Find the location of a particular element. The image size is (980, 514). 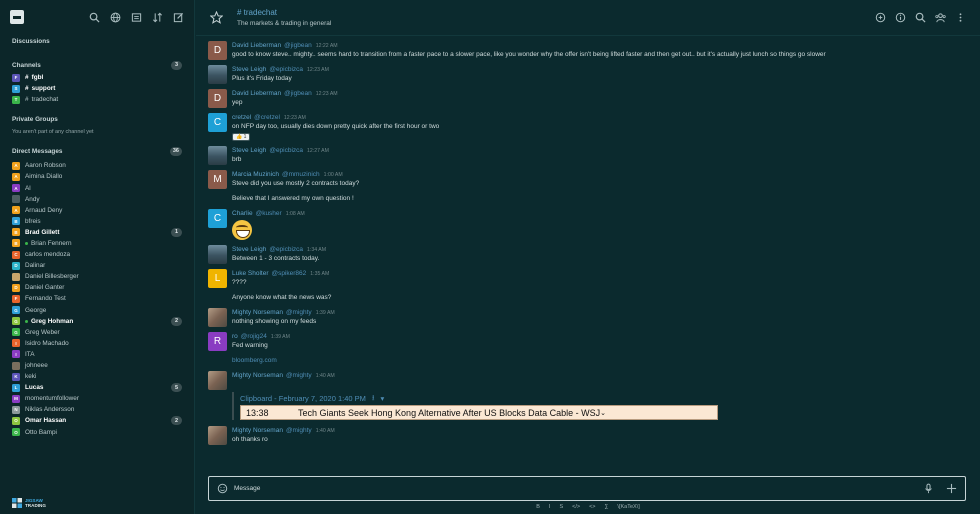

author-name: Marcia Muzinich is located at coordinates (255, 174).